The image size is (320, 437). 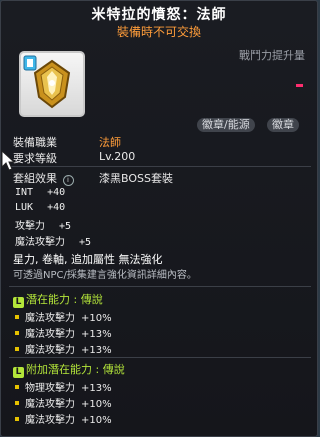 I want to click on potential-name: 物理攻擊力, so click(x=50, y=388).